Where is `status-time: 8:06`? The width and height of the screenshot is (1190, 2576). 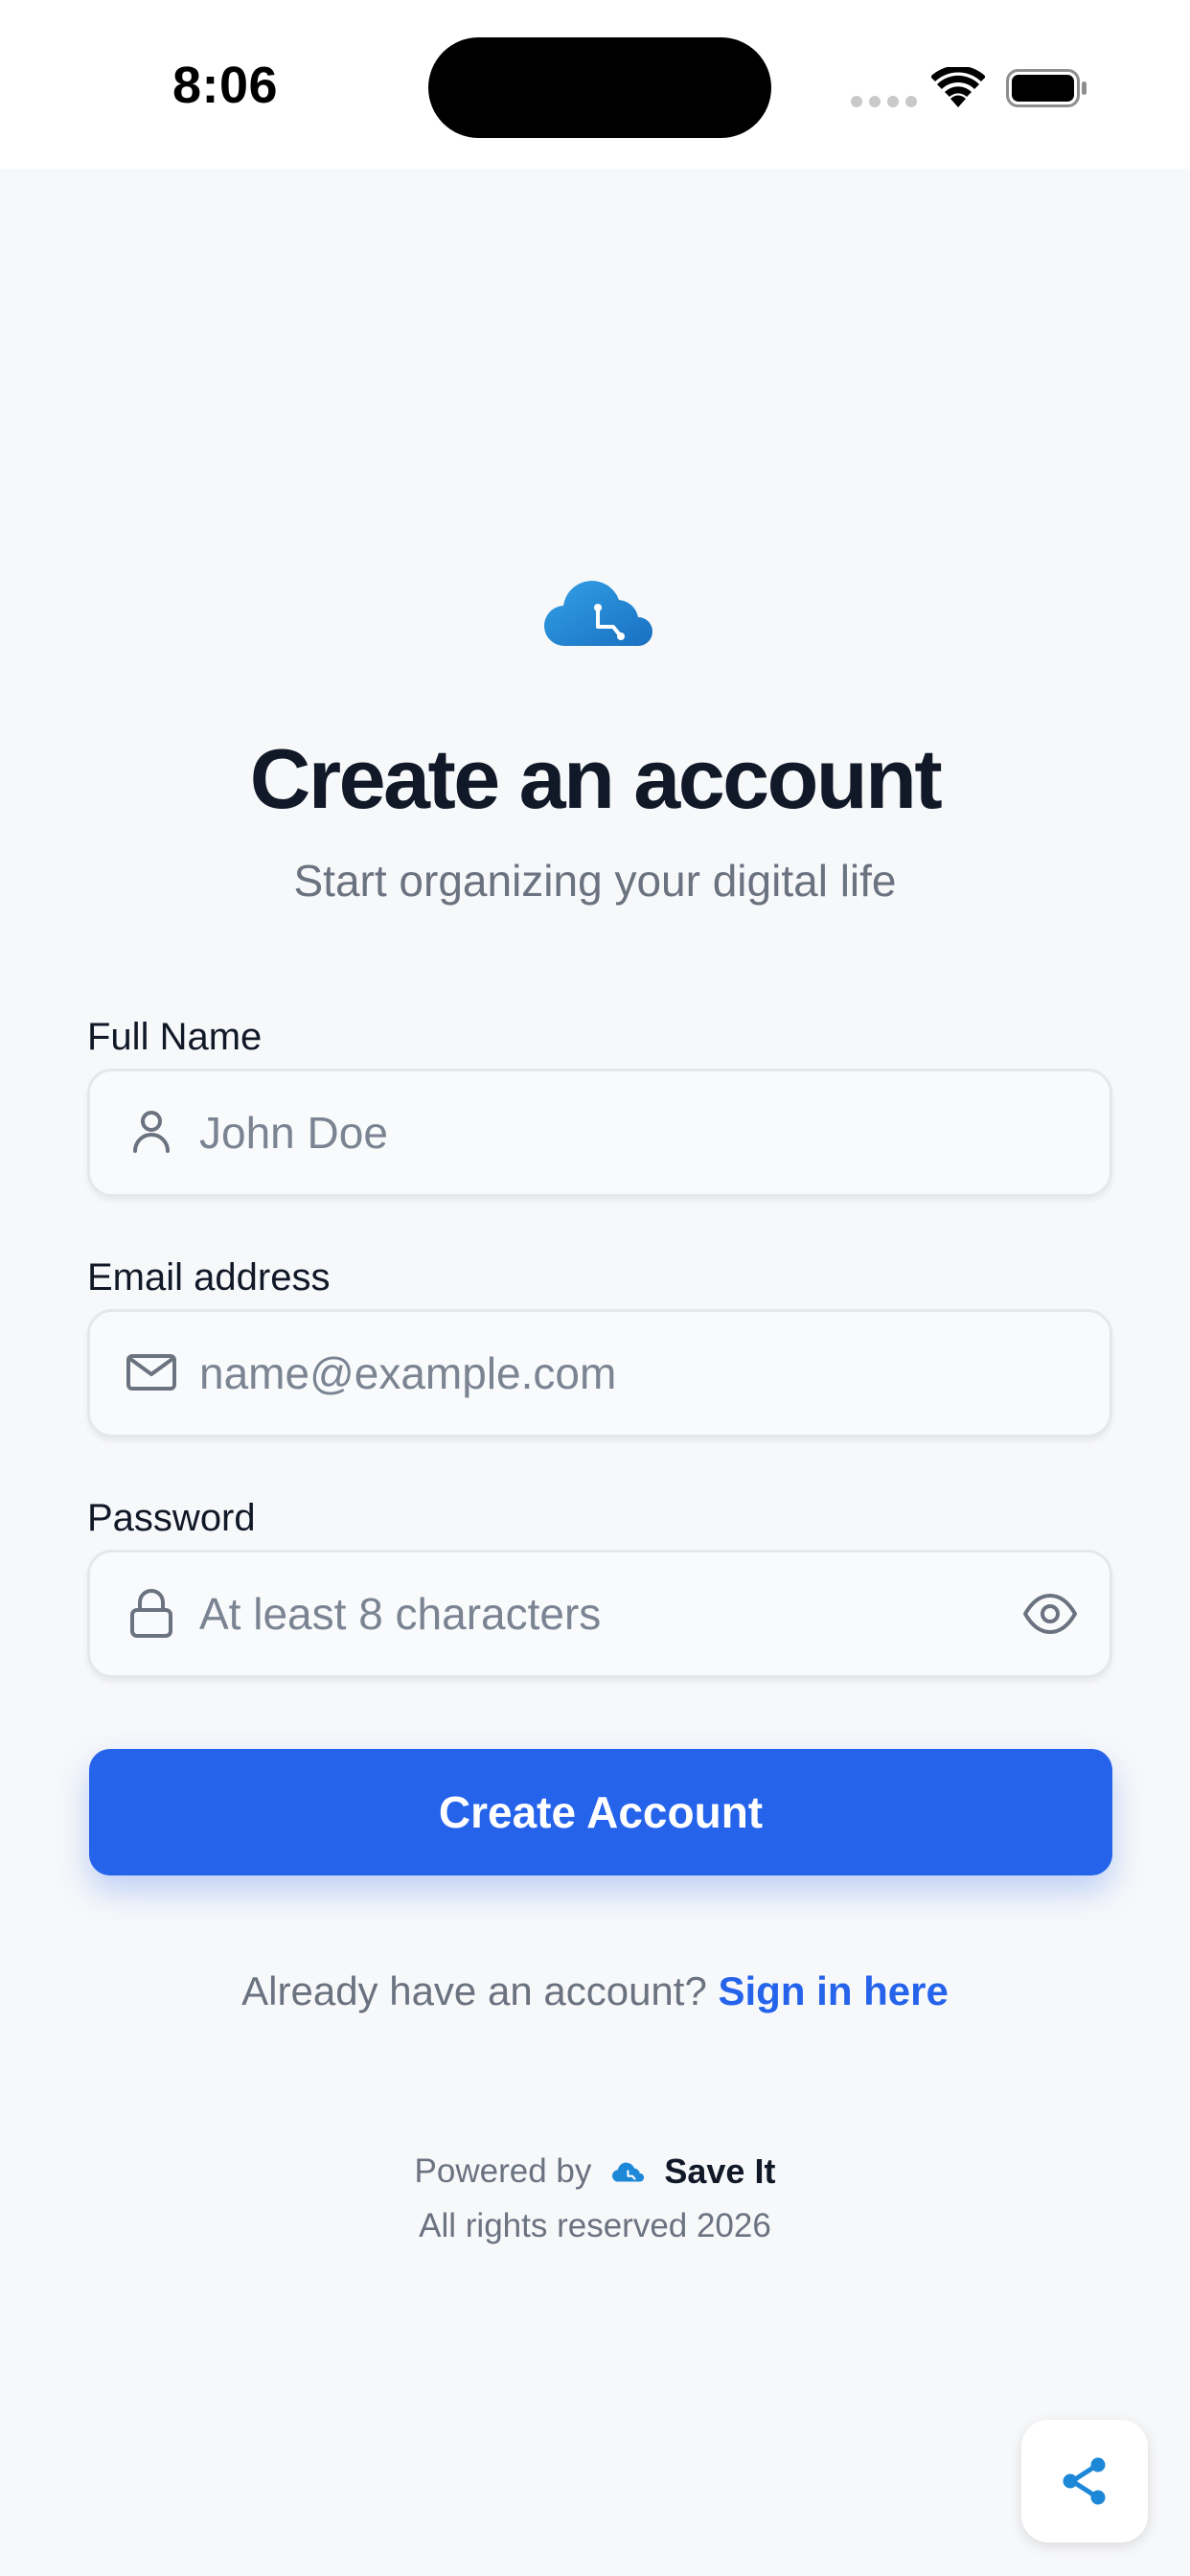
status-time: 8:06 is located at coordinates (226, 85).